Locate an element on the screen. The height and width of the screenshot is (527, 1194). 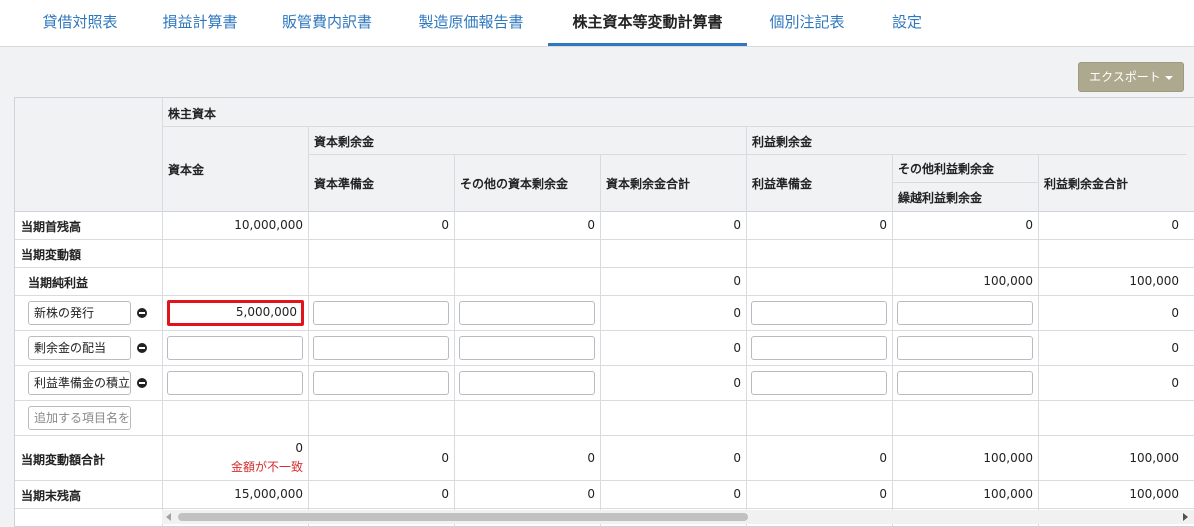
header-retained-earnings-carried: 繰越利益剰余金 is located at coordinates (940, 198).